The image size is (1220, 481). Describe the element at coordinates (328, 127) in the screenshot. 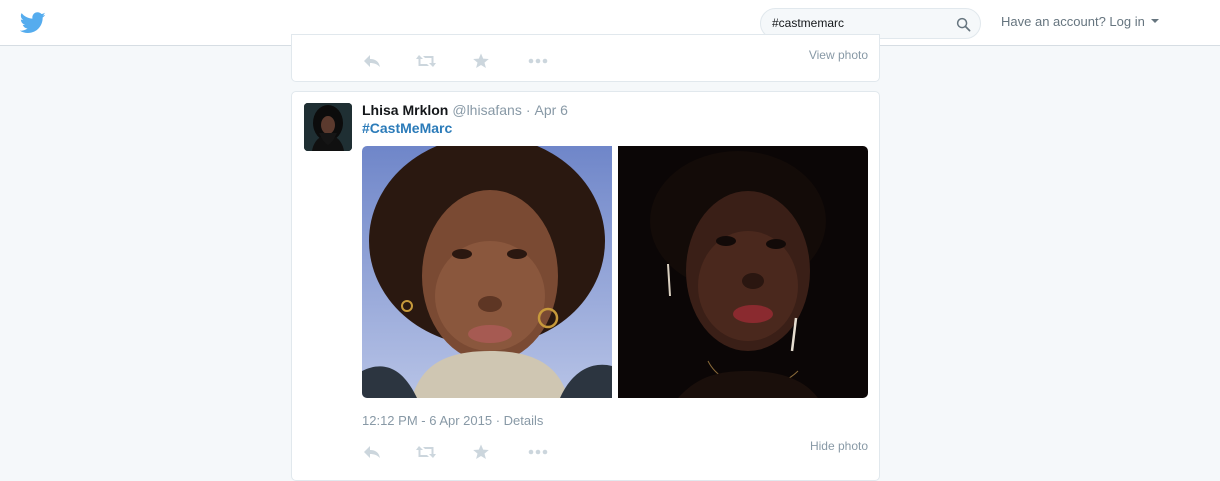

I see `avatar` at that location.